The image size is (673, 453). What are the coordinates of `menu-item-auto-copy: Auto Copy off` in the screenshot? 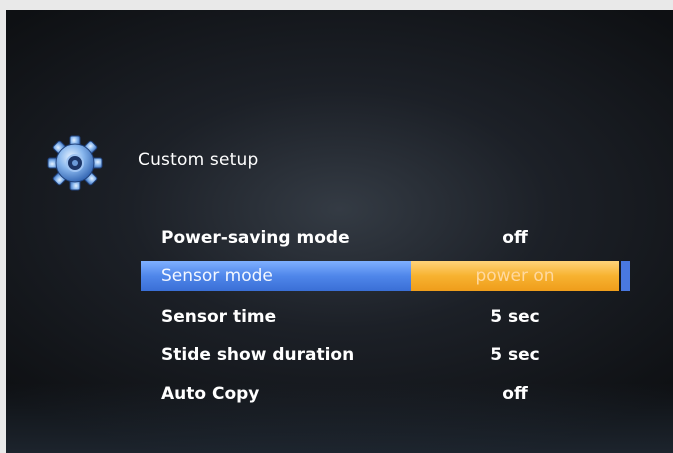 It's located at (385, 394).